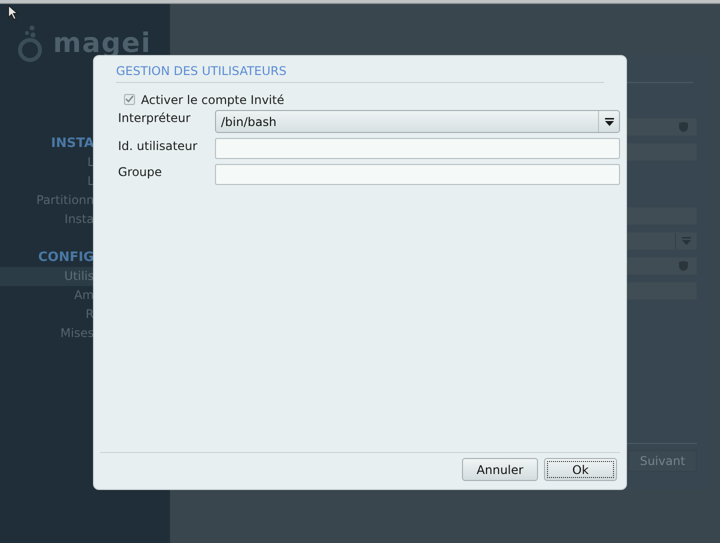 The height and width of the screenshot is (543, 720). What do you see at coordinates (65, 258) in the screenshot?
I see `section-title: CONFIG` at bounding box center [65, 258].